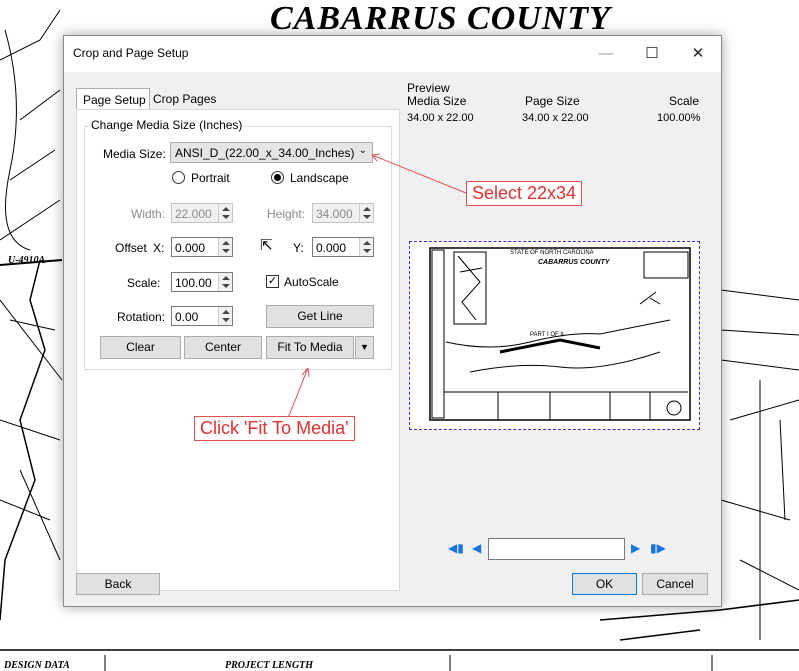  Describe the element at coordinates (274, 428) in the screenshot. I see `annotation-click-fit-to-media: Click 'Fit To Media'` at that location.